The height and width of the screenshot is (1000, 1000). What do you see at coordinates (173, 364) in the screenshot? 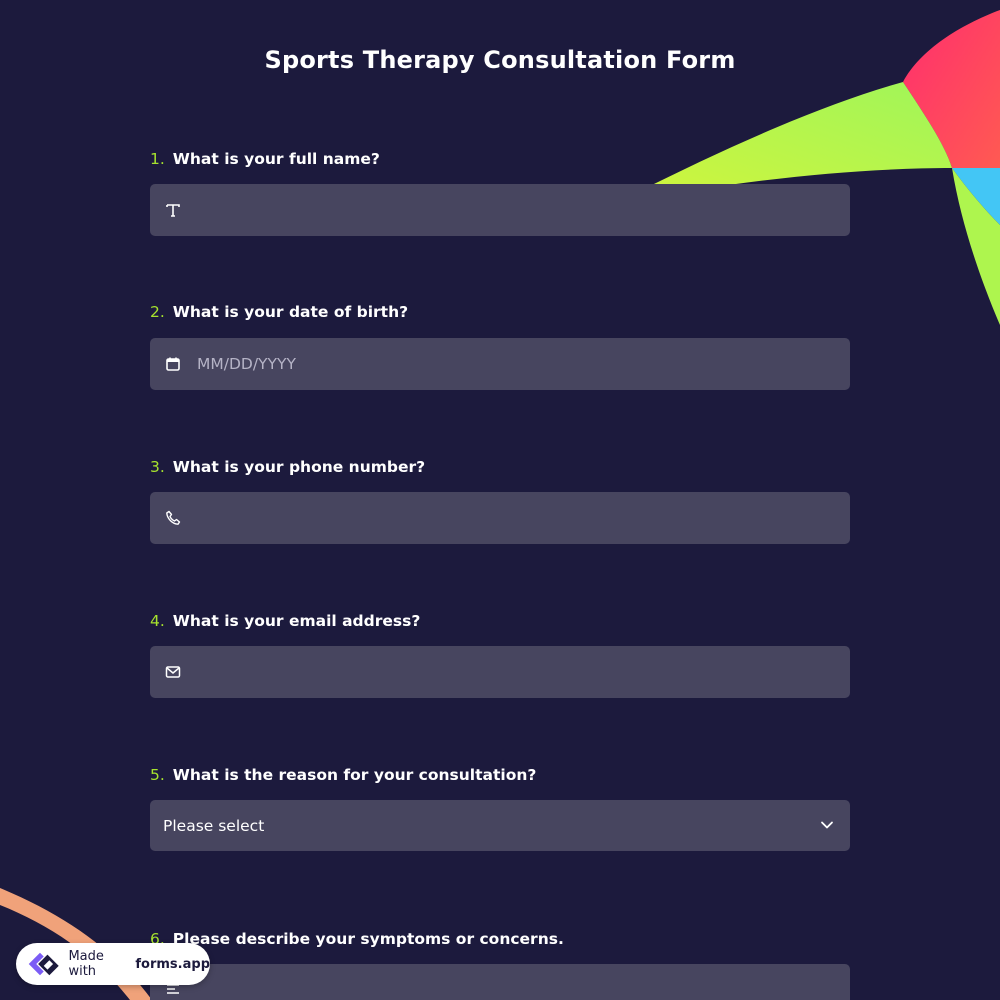
I see `calendar-icon` at bounding box center [173, 364].